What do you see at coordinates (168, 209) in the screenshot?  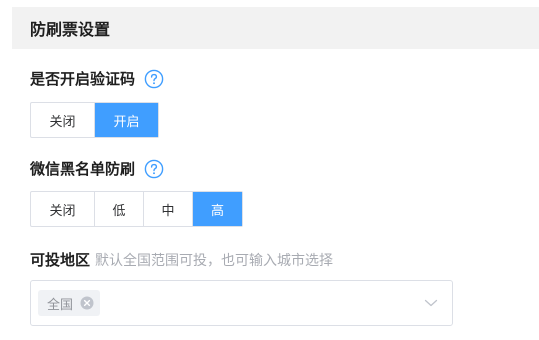 I see `blacklist-medium-button: 中` at bounding box center [168, 209].